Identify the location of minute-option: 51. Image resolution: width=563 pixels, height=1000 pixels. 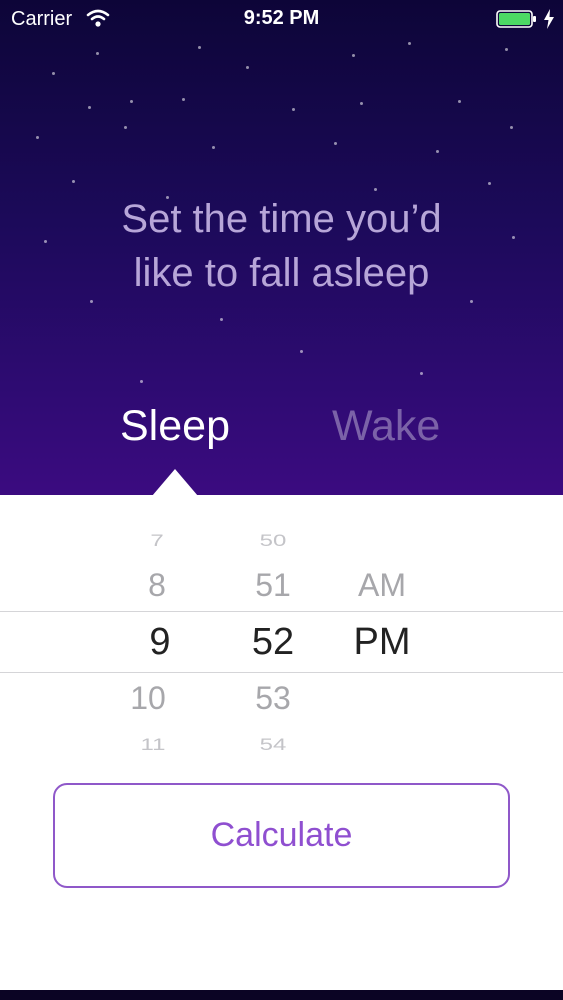
(273, 585).